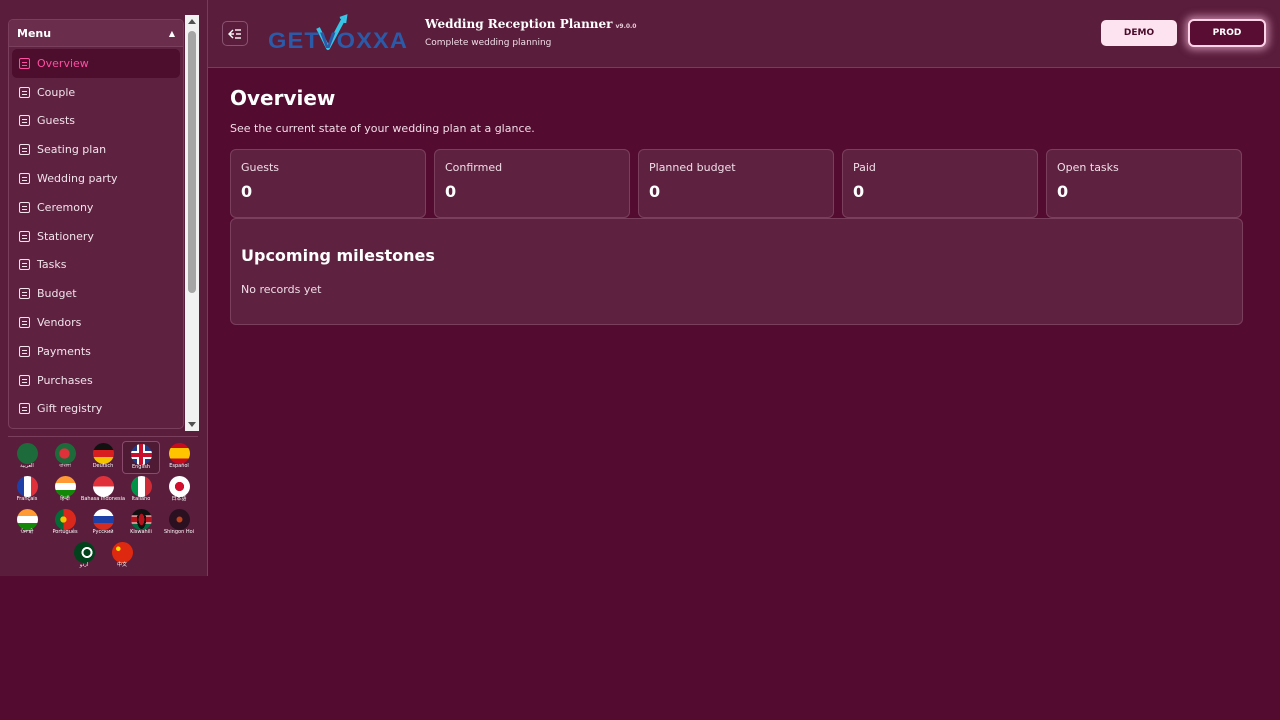 This screenshot has width=1280, height=720. What do you see at coordinates (141, 499) in the screenshot?
I see `language-label: Italiano` at bounding box center [141, 499].